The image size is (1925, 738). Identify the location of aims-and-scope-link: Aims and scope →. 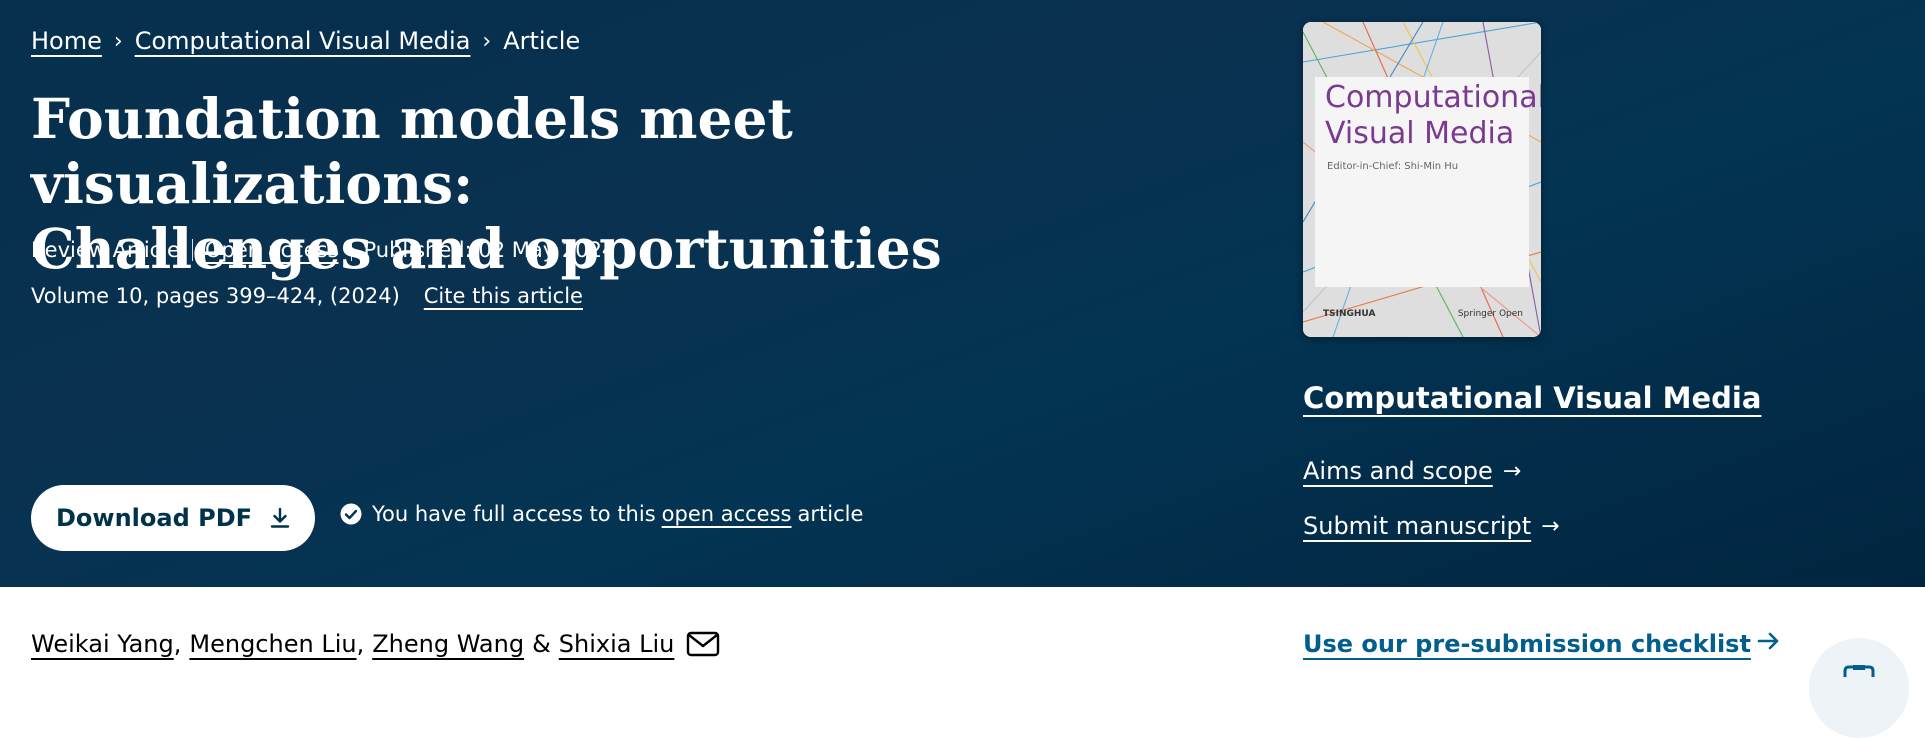
(1412, 471).